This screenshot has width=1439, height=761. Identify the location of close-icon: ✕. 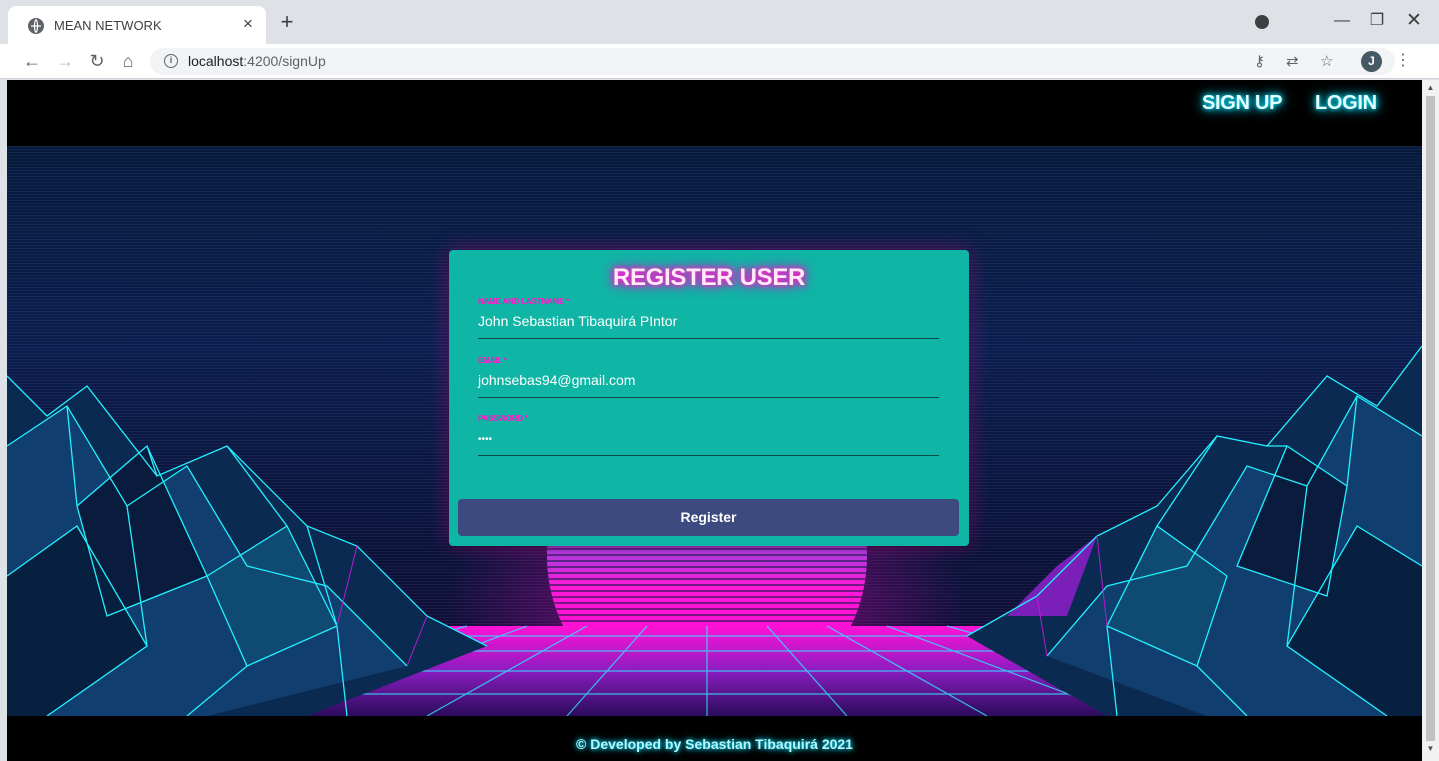
(1414, 21).